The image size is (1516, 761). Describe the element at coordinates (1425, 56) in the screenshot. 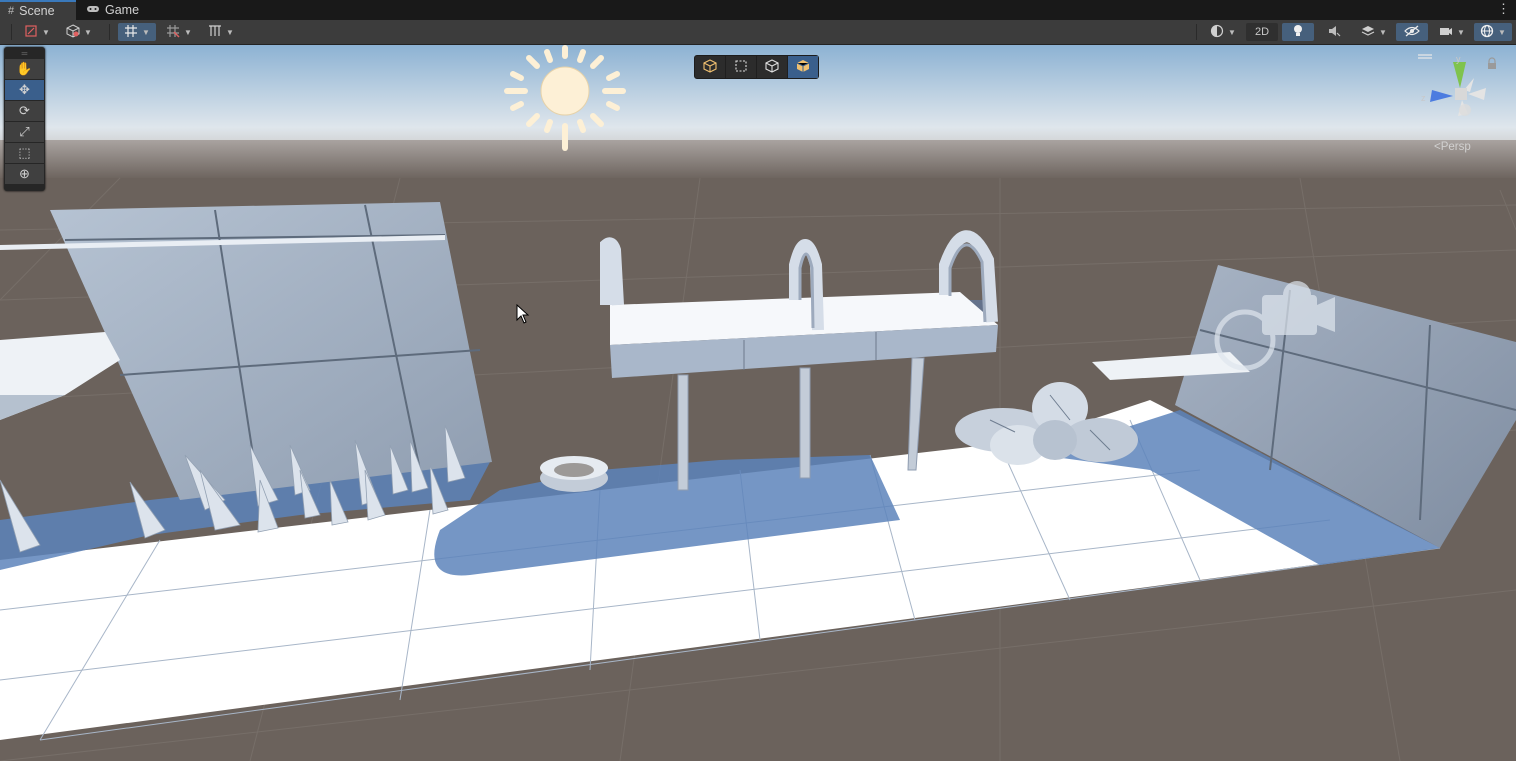

I see `gizmo-menu-icon` at that location.